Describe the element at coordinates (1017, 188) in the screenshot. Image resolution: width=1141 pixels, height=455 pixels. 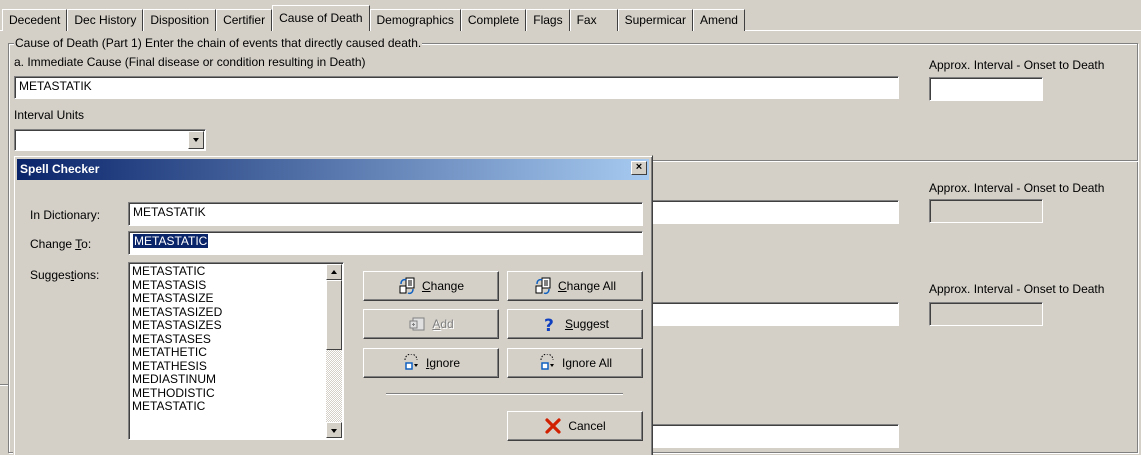
I see `interval-label-b: Approx. Interval - Onset to Death` at that location.